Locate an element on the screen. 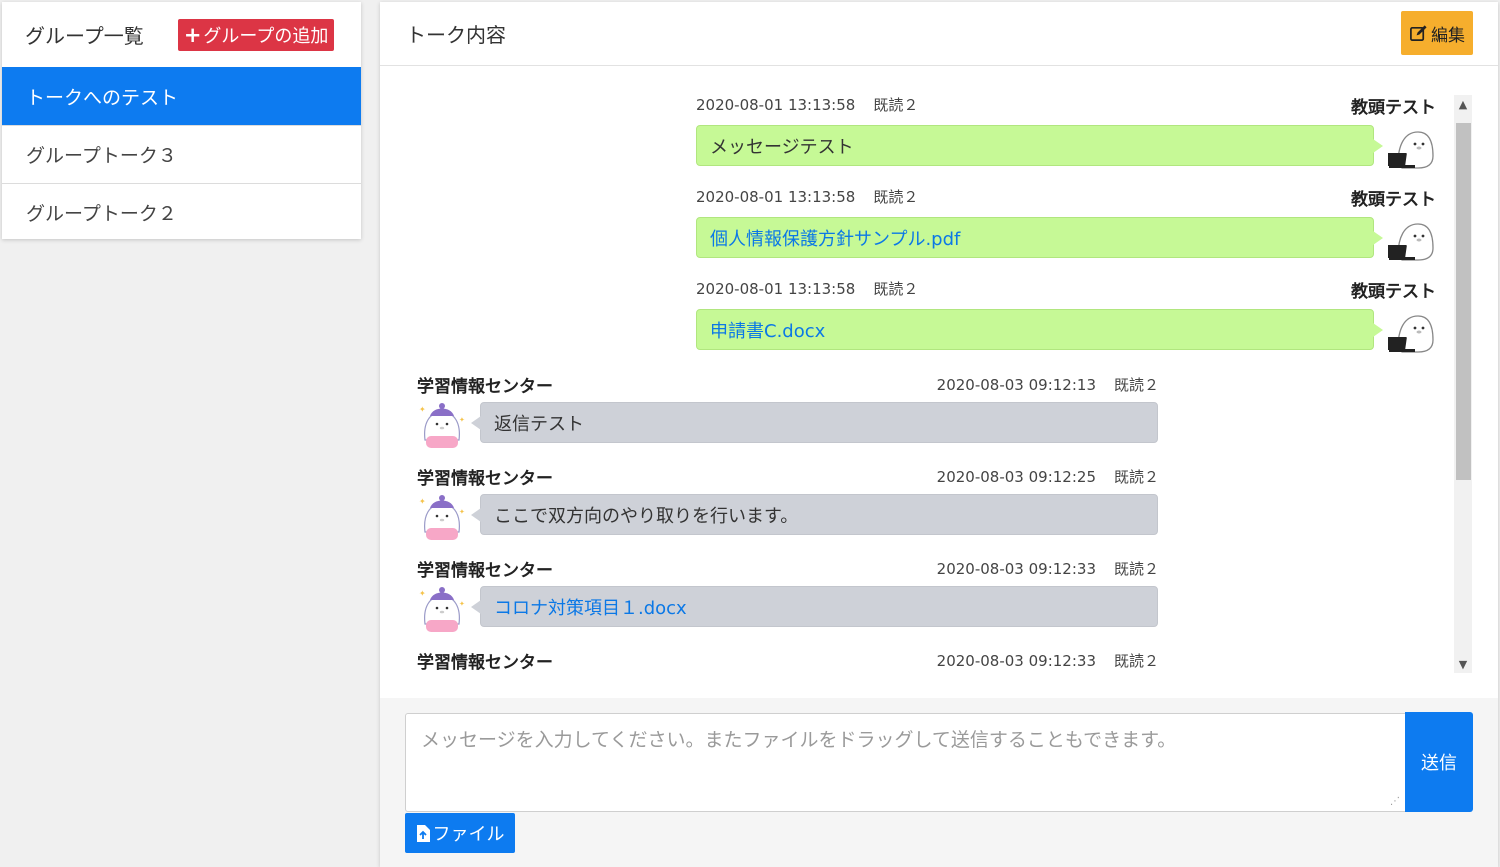 The height and width of the screenshot is (867, 1500). file-link: コロナ対策項目１.docx is located at coordinates (590, 607).